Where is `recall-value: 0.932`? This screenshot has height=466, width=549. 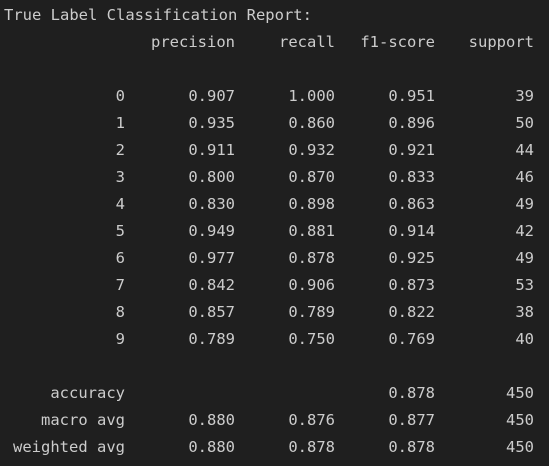
recall-value: 0.932 is located at coordinates (311, 150).